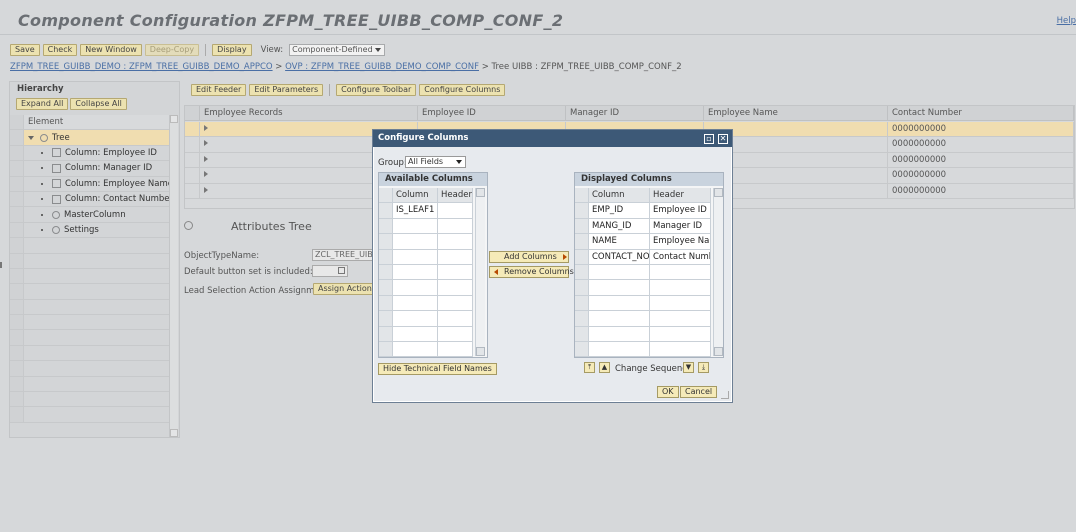 Image resolution: width=1076 pixels, height=532 pixels. What do you see at coordinates (392, 163) in the screenshot?
I see `group-label: Group:` at bounding box center [392, 163].